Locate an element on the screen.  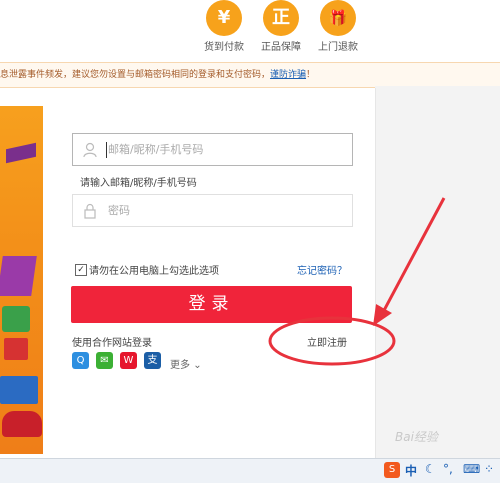
annotation-overlay is located at coordinates (357, 281).